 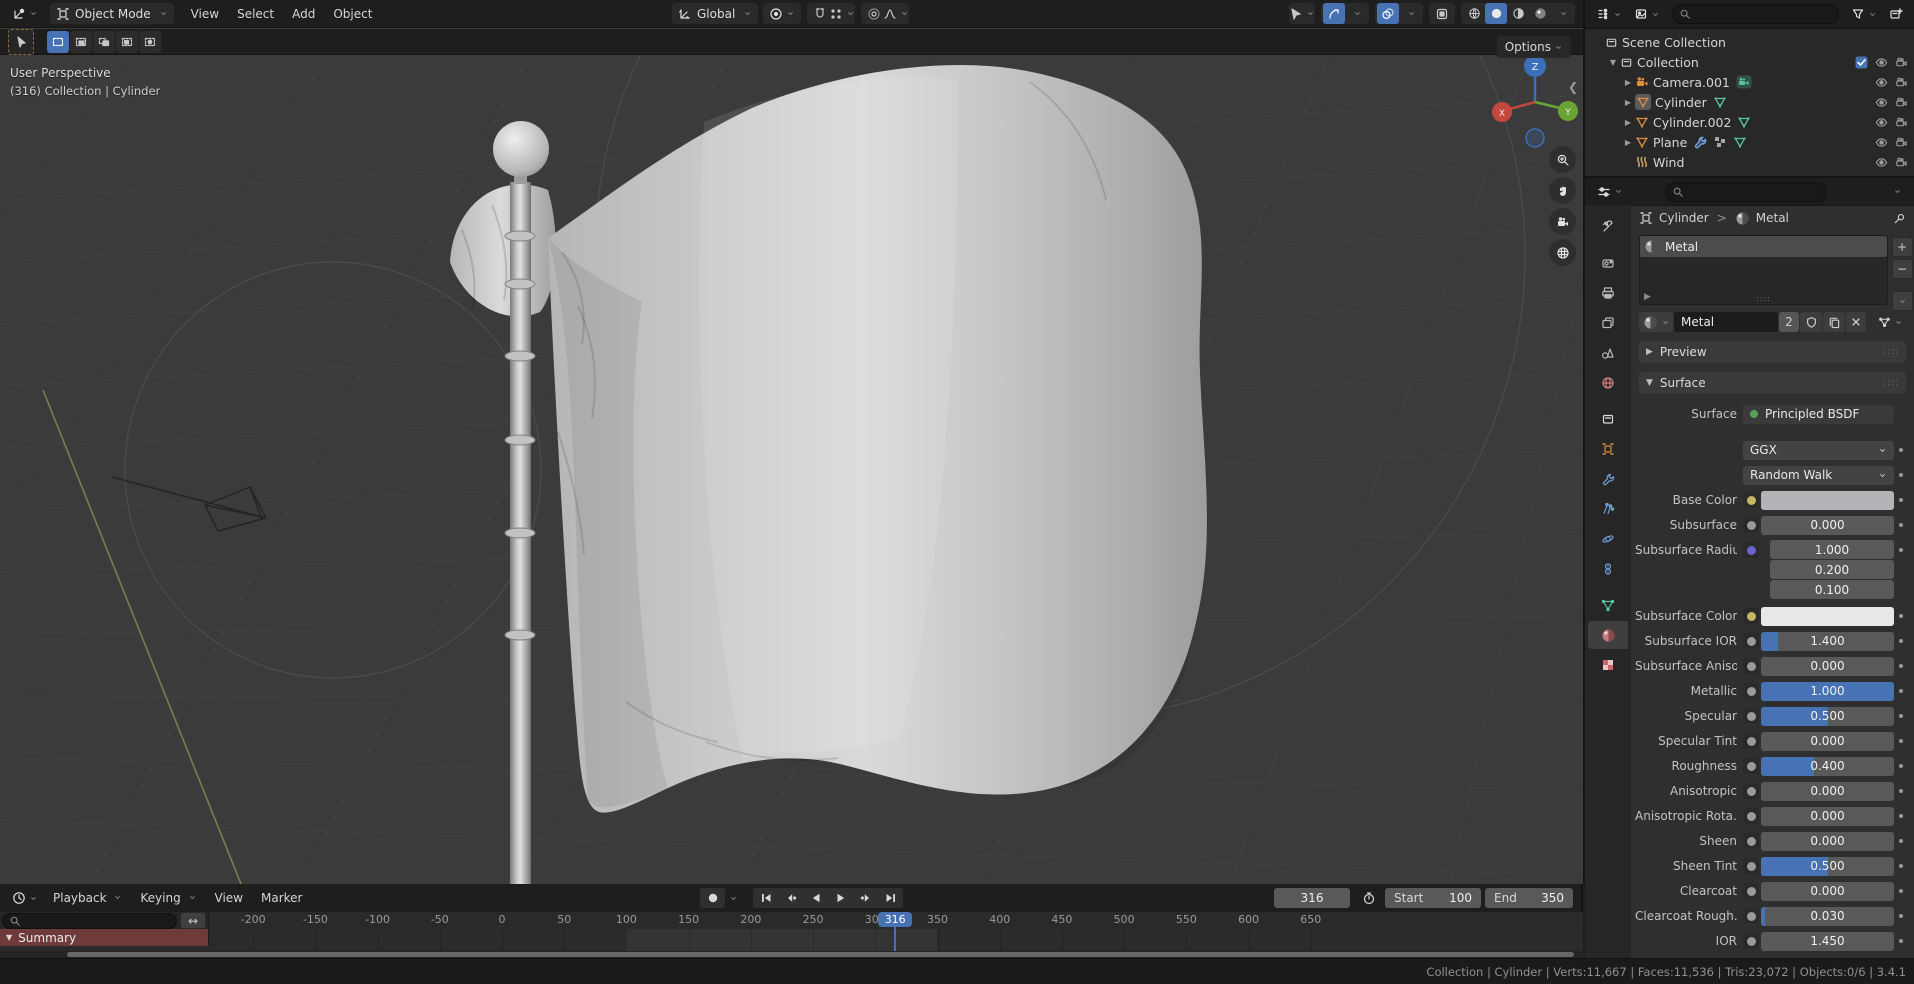 What do you see at coordinates (1610, 191) in the screenshot?
I see `properties-editor-dropdown` at bounding box center [1610, 191].